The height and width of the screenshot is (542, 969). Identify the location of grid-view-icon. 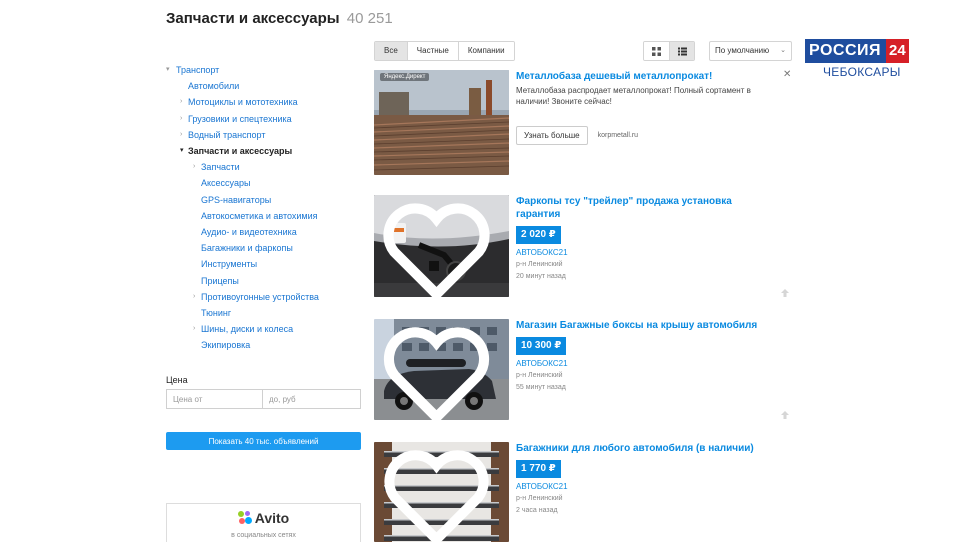
(656, 51).